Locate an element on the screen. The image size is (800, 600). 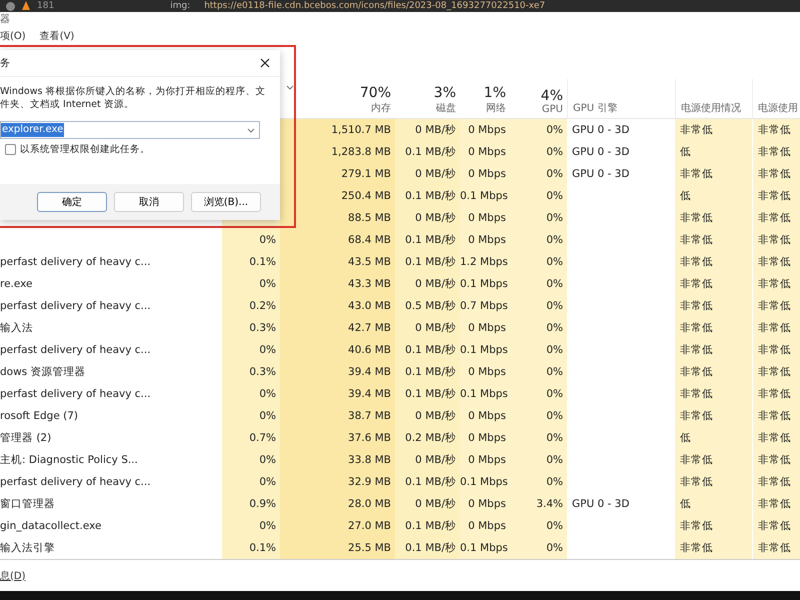
column-label: GPU 引擎 is located at coordinates (595, 108).